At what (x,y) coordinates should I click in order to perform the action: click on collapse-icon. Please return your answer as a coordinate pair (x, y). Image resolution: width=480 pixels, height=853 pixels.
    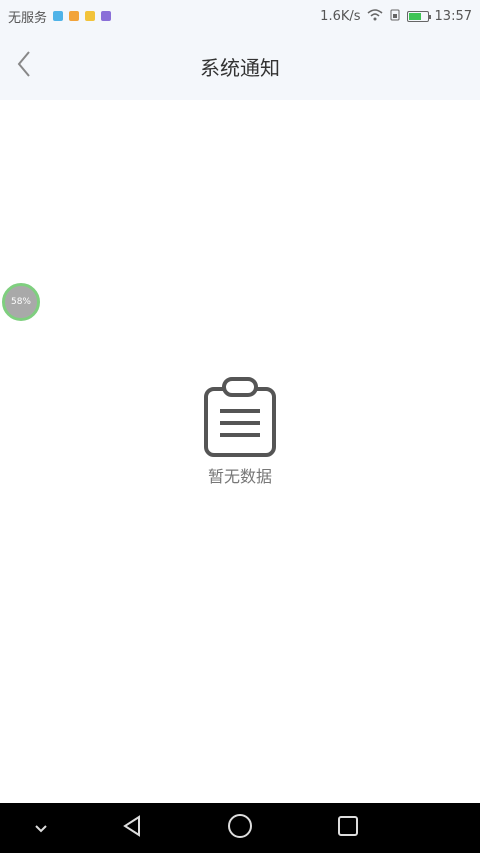
    Looking at the image, I should click on (41, 828).